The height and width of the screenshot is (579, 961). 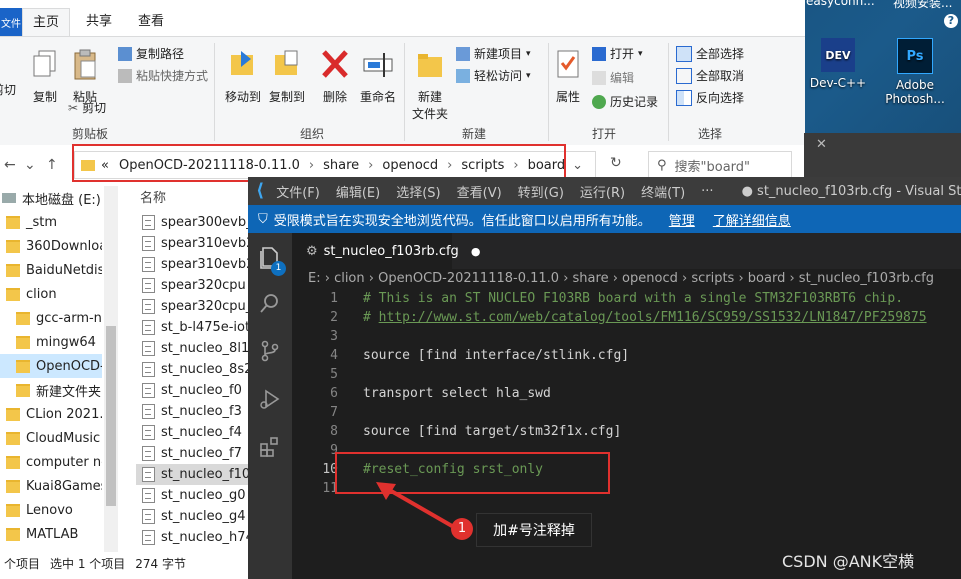 I want to click on desktop-icon-devcpp: DEV Dev-C++, so click(x=838, y=64).